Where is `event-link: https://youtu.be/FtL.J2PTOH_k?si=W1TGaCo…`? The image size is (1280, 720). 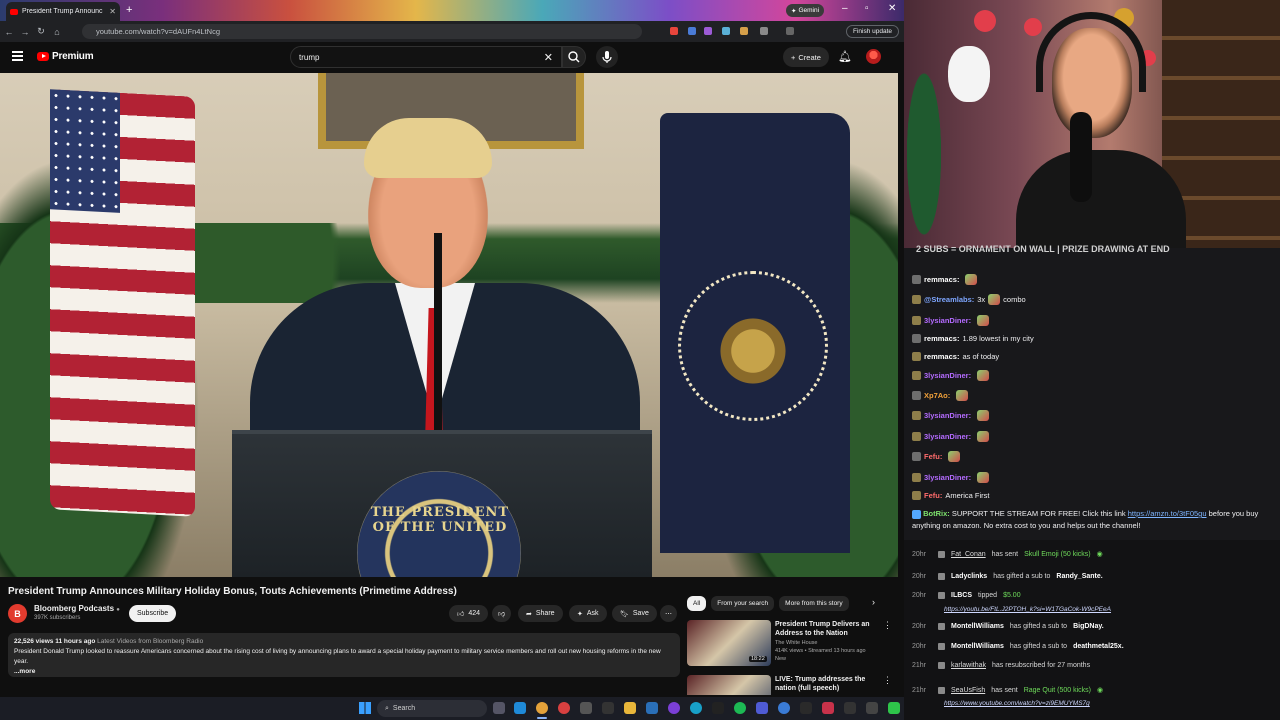
event-link: https://youtu.be/FtL.J2PTOH_k?si=W1TGaCo… is located at coordinates (1027, 609).